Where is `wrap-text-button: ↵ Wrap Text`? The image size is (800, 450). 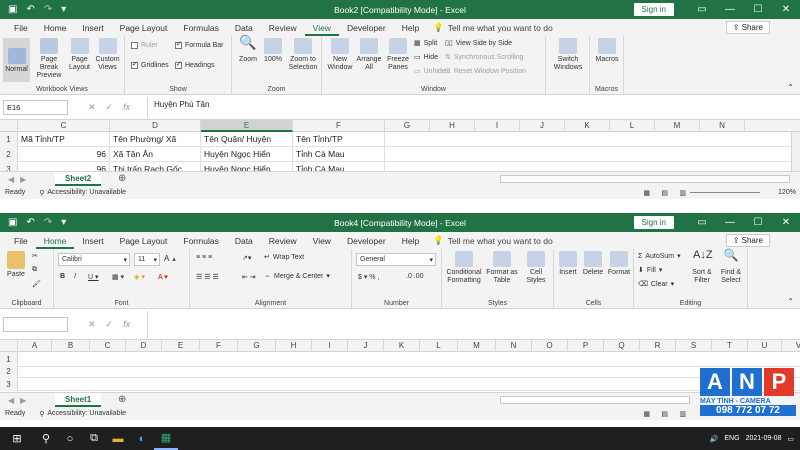 wrap-text-button: ↵ Wrap Text is located at coordinates (284, 257).